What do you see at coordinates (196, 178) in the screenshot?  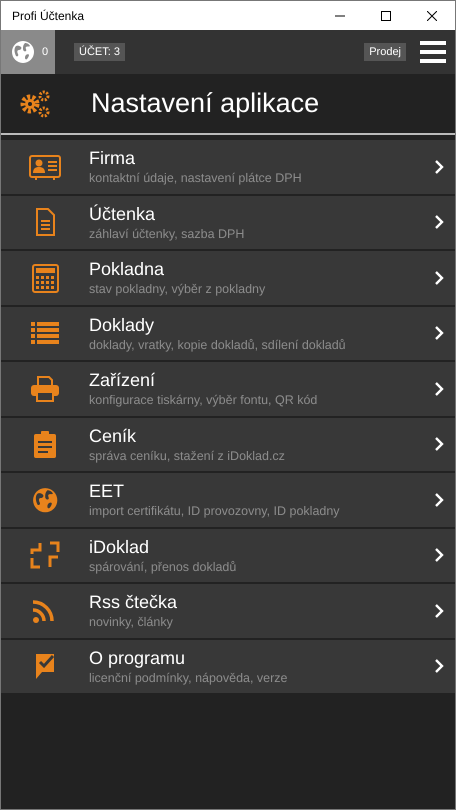 I see `item-subtitle: kontaktní údaje, nastavení plátce DPH` at bounding box center [196, 178].